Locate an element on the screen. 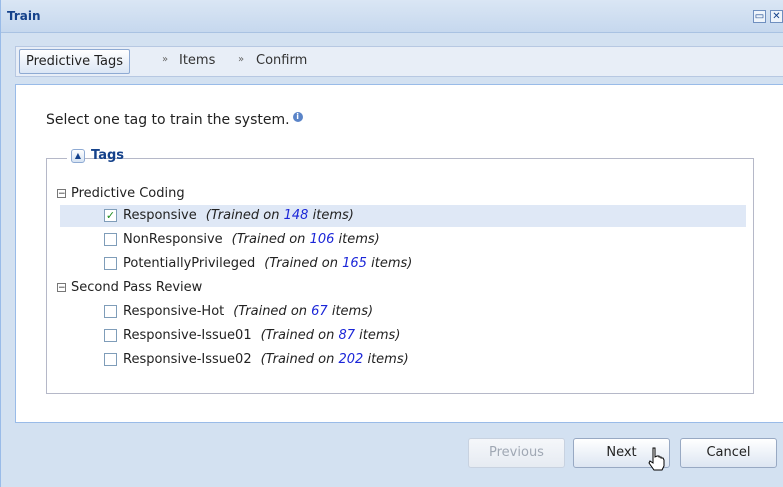 The width and height of the screenshot is (783, 487). trained-count: 165 is located at coordinates (354, 263).